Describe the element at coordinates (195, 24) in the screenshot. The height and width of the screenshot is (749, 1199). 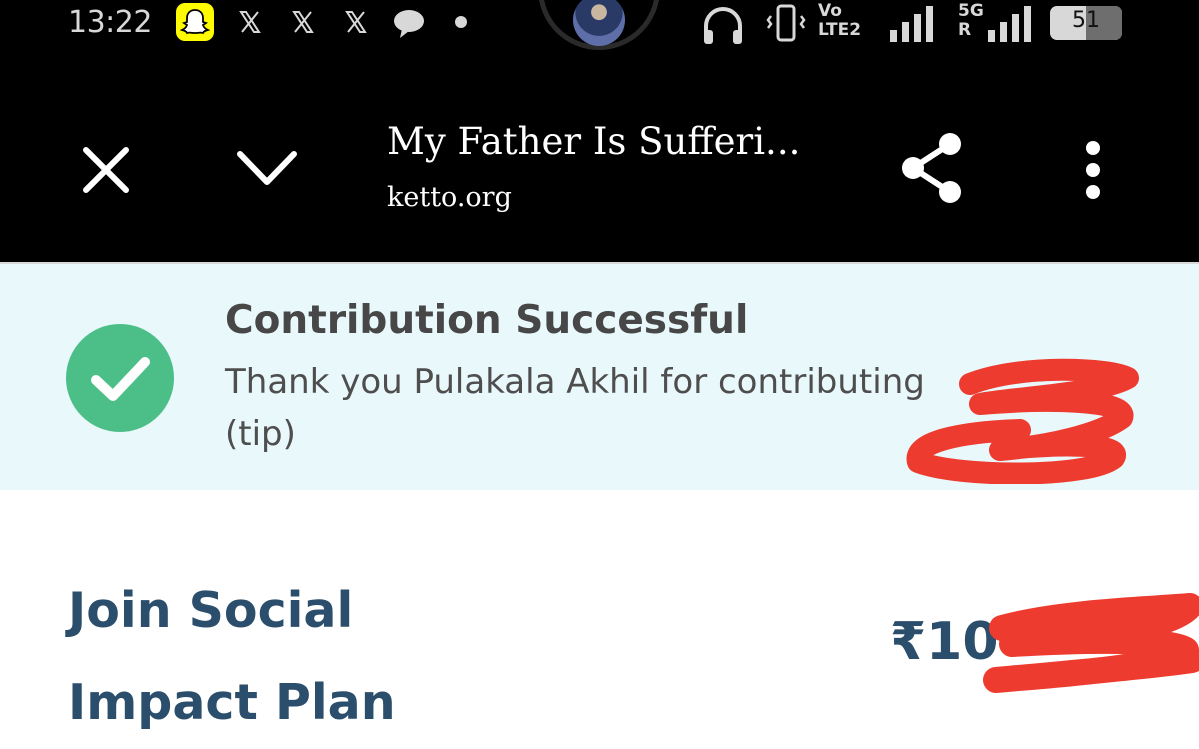
I see `snapchat-icon` at that location.